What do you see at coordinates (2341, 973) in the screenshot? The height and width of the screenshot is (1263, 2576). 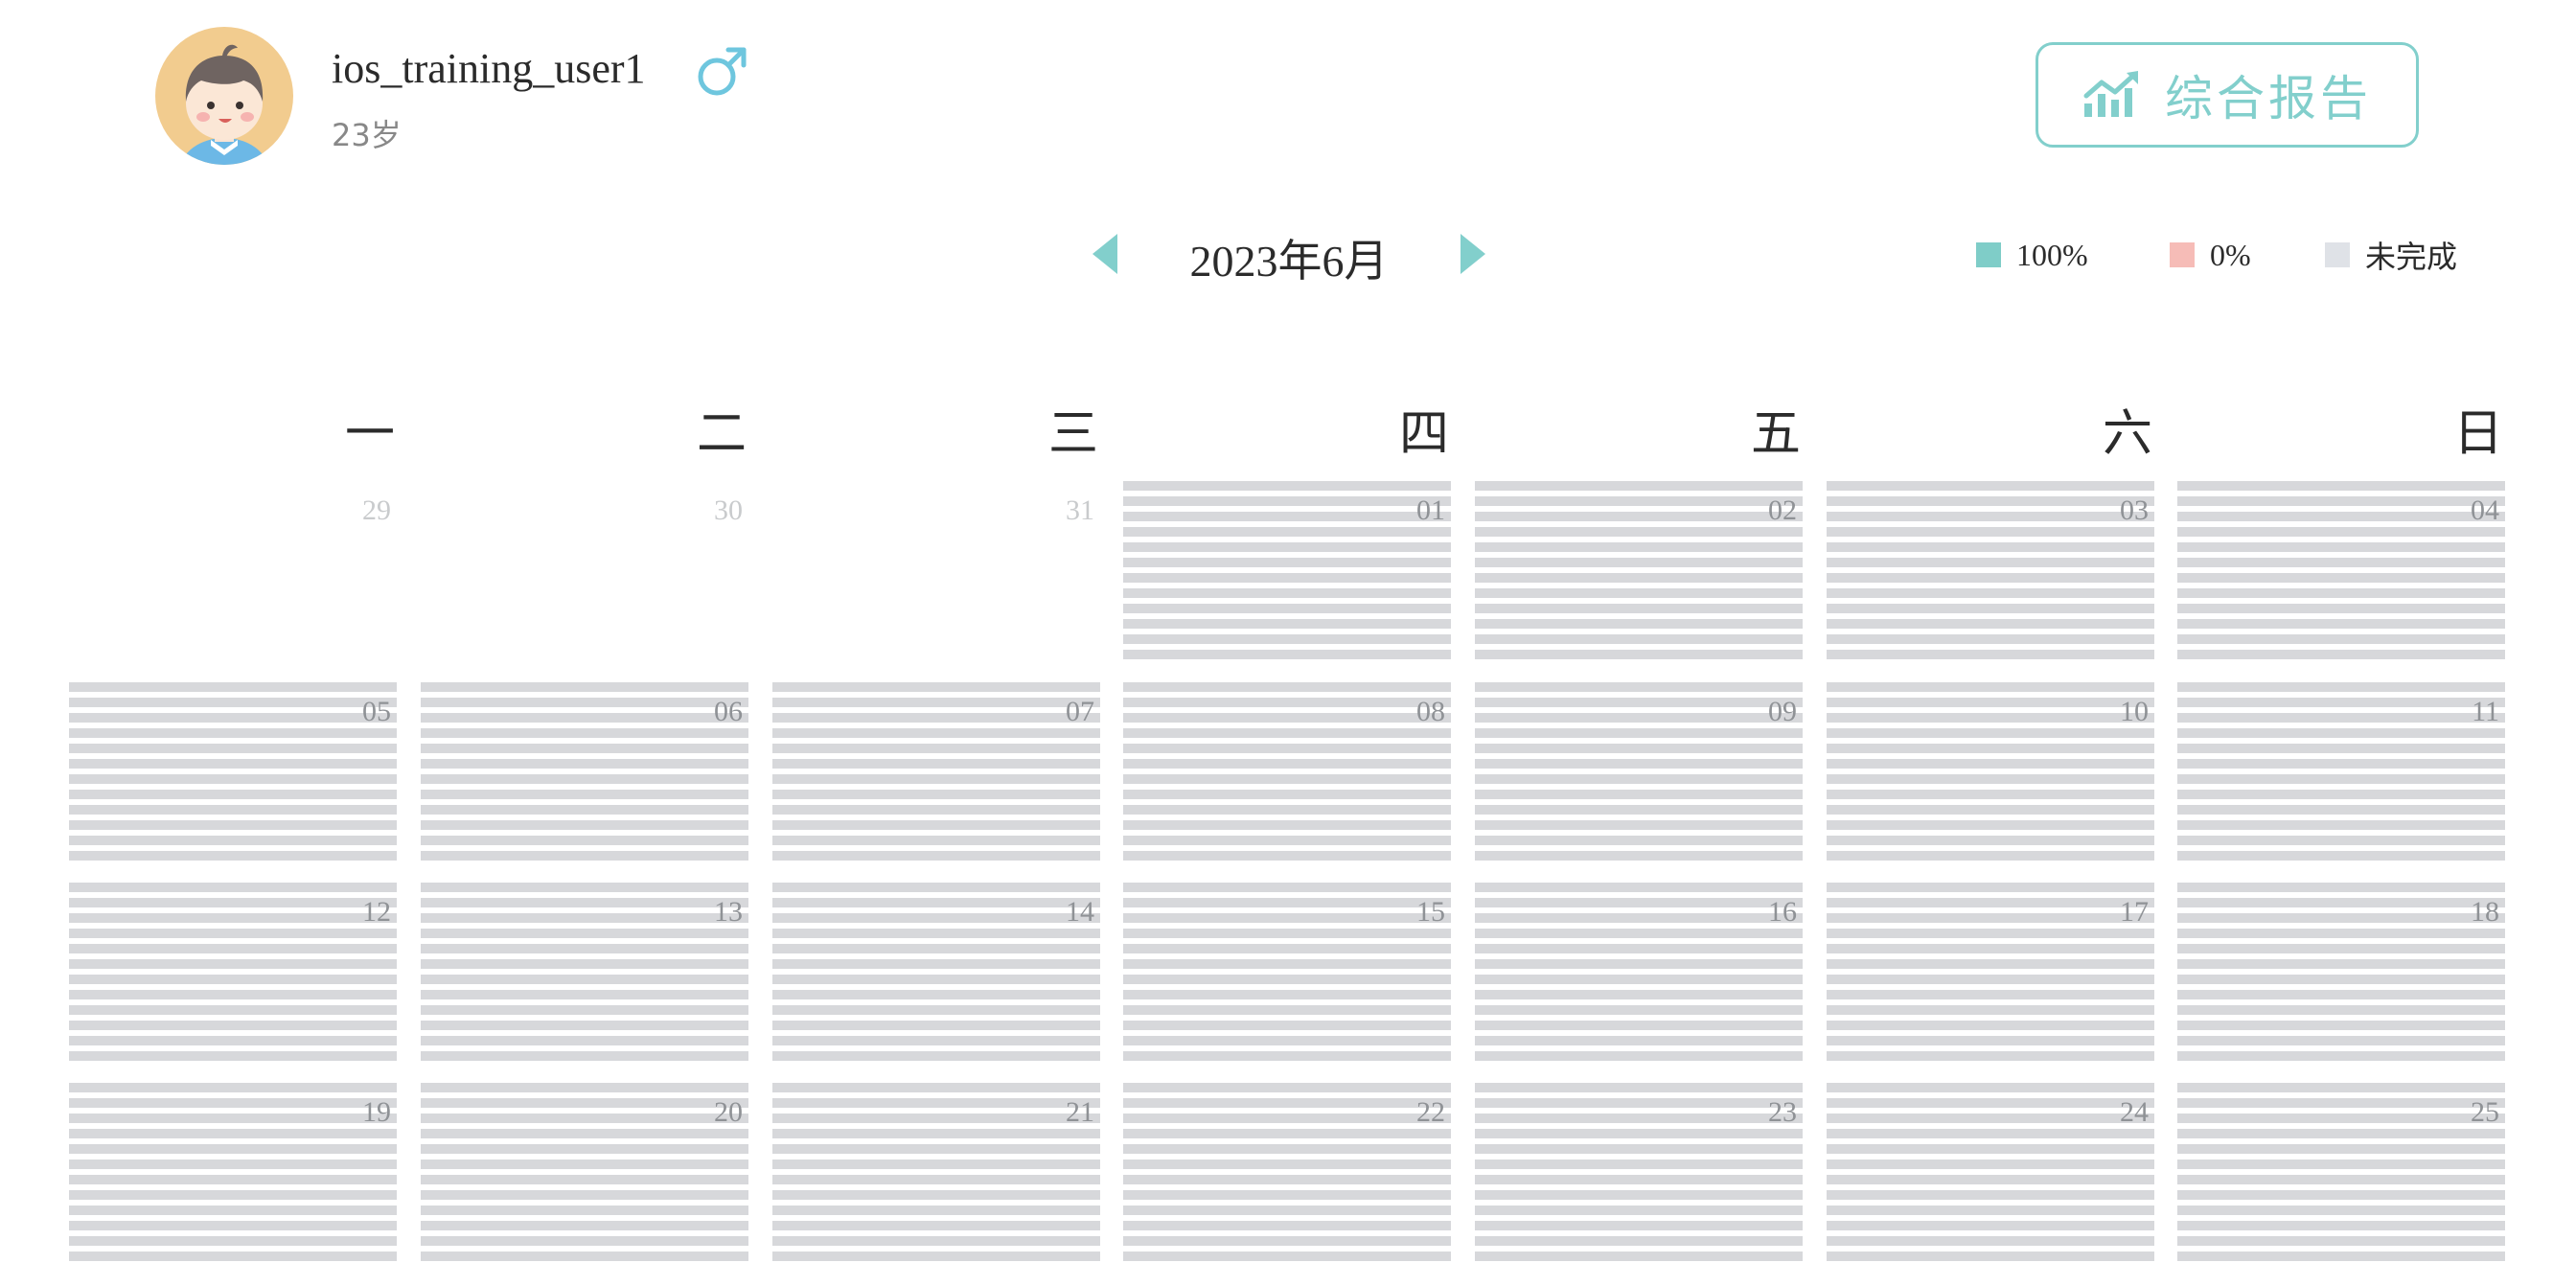 I see `calendar-day-cell: 18` at bounding box center [2341, 973].